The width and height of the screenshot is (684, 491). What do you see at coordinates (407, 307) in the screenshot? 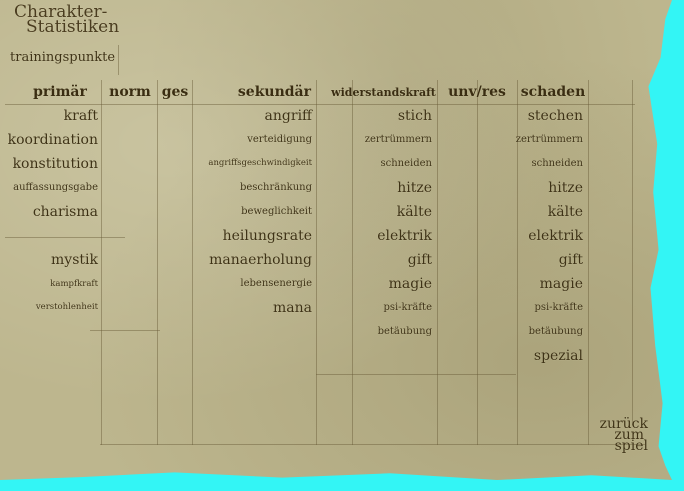
I see `resistance-psi-kraefte: psi-kräfte` at bounding box center [407, 307].